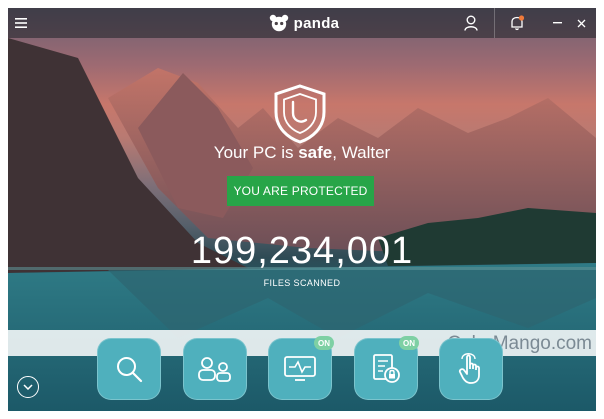 The image size is (604, 419). I want to click on minimize-icon, so click(557, 23).